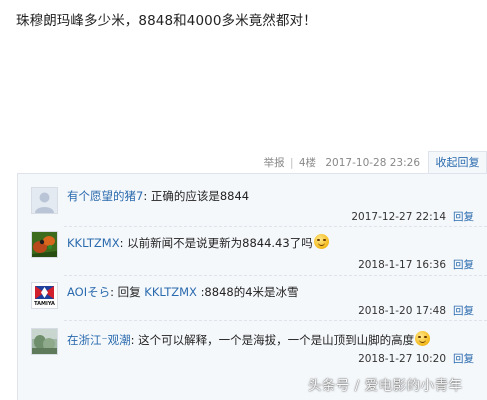 The height and width of the screenshot is (400, 487). What do you see at coordinates (457, 162) in the screenshot?
I see `collapse-replies-button: 收起回复` at bounding box center [457, 162].